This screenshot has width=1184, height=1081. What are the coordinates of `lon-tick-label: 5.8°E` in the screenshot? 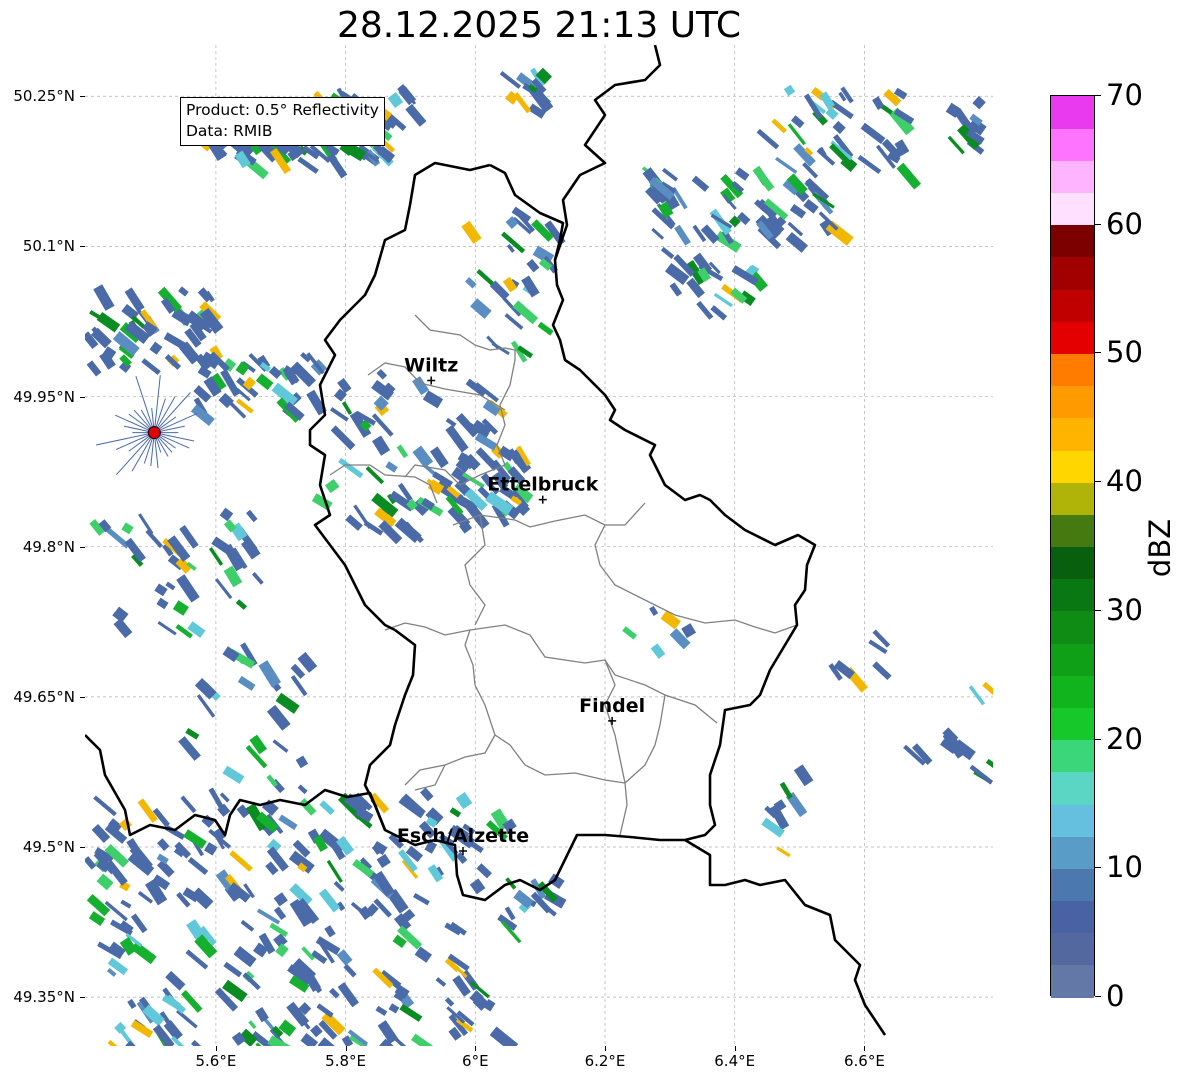 It's located at (346, 1061).